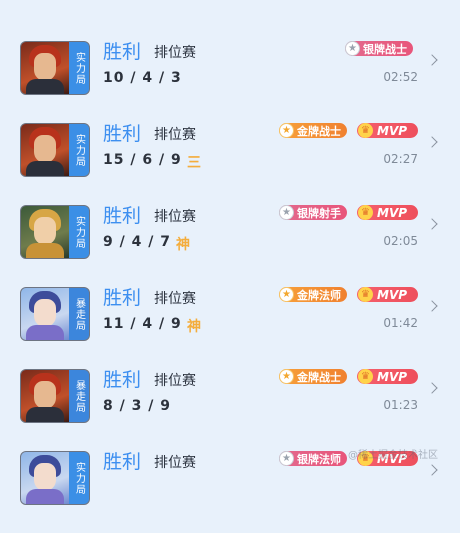  I want to click on hero-rank-badge: ★ 金牌法师, so click(313, 294).